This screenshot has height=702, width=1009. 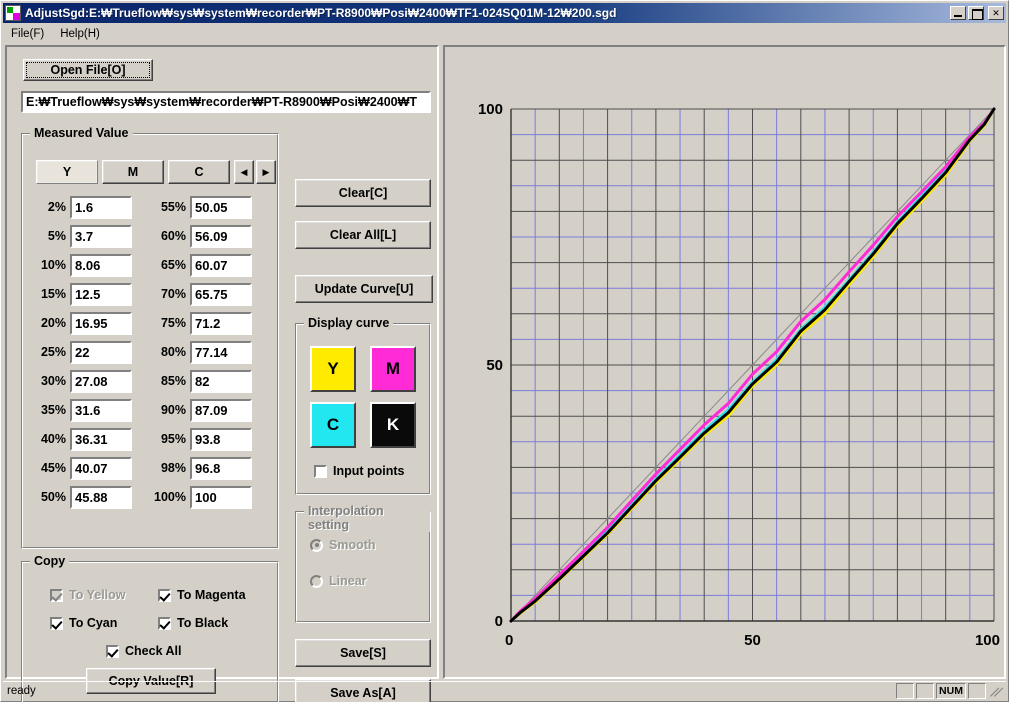 I want to click on close-button: ✕, so click(x=996, y=13).